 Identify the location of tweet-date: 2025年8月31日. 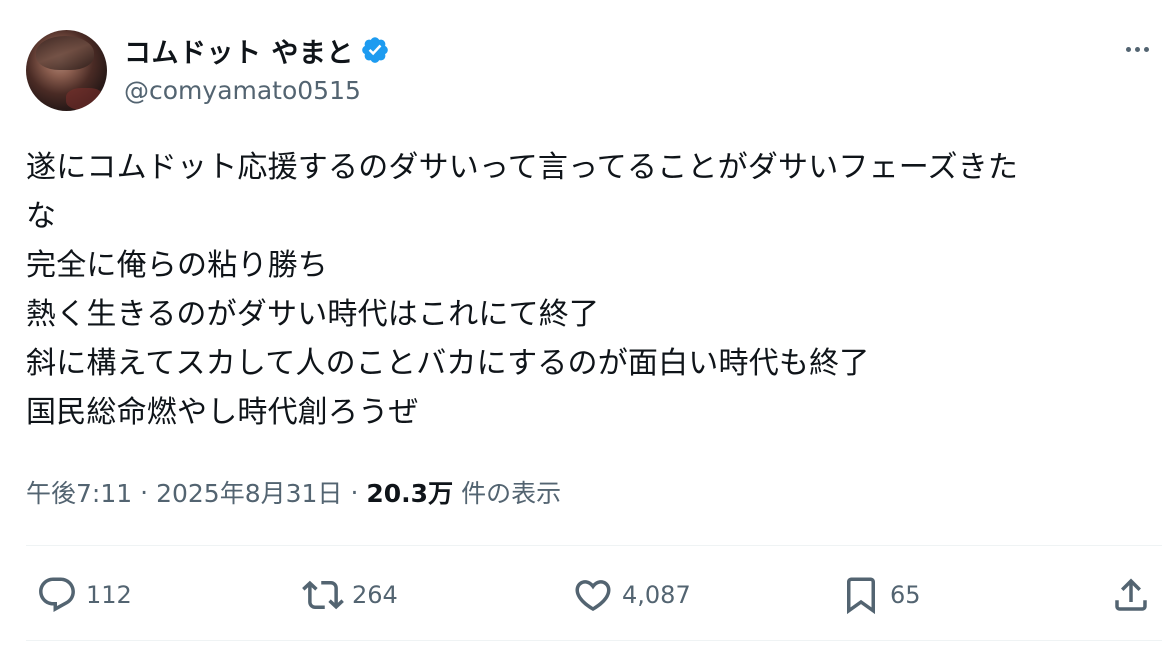
(249, 492).